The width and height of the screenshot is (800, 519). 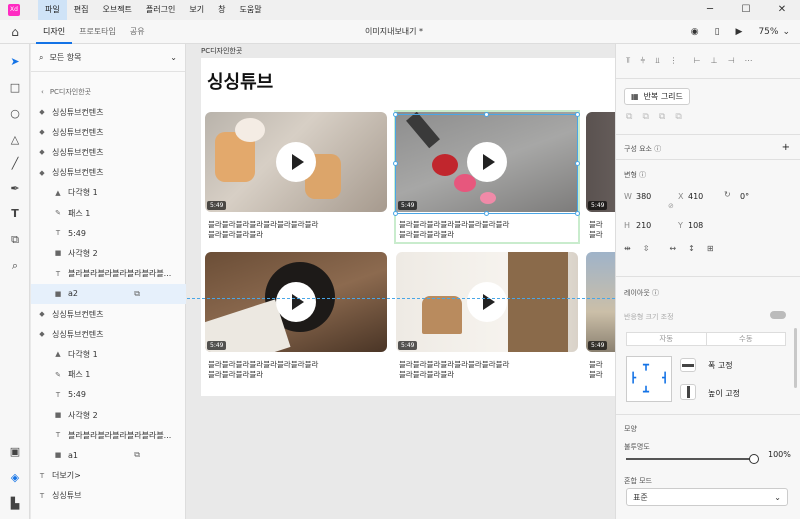 What do you see at coordinates (697, 61) in the screenshot?
I see `align-left-icon: ⊢` at bounding box center [697, 61].